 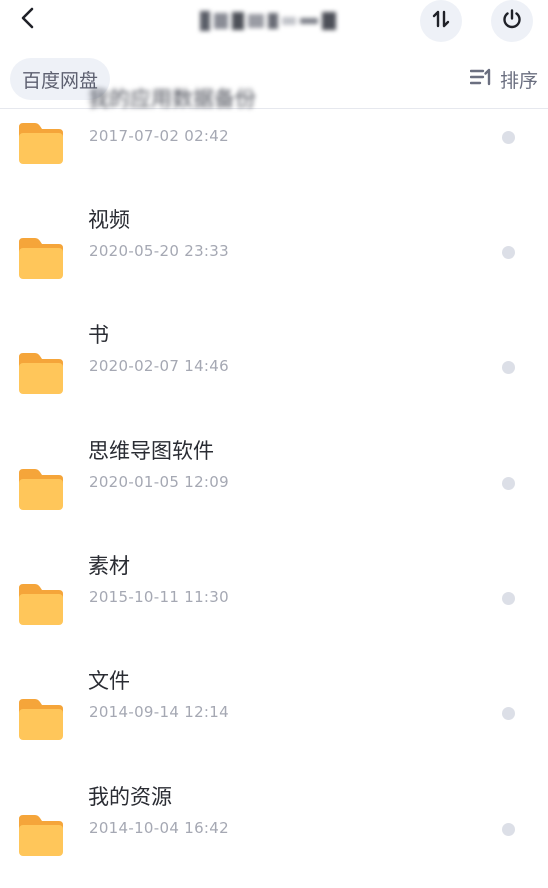 What do you see at coordinates (274, 366) in the screenshot?
I see `list-item: 书 2020-02-07 14:46` at bounding box center [274, 366].